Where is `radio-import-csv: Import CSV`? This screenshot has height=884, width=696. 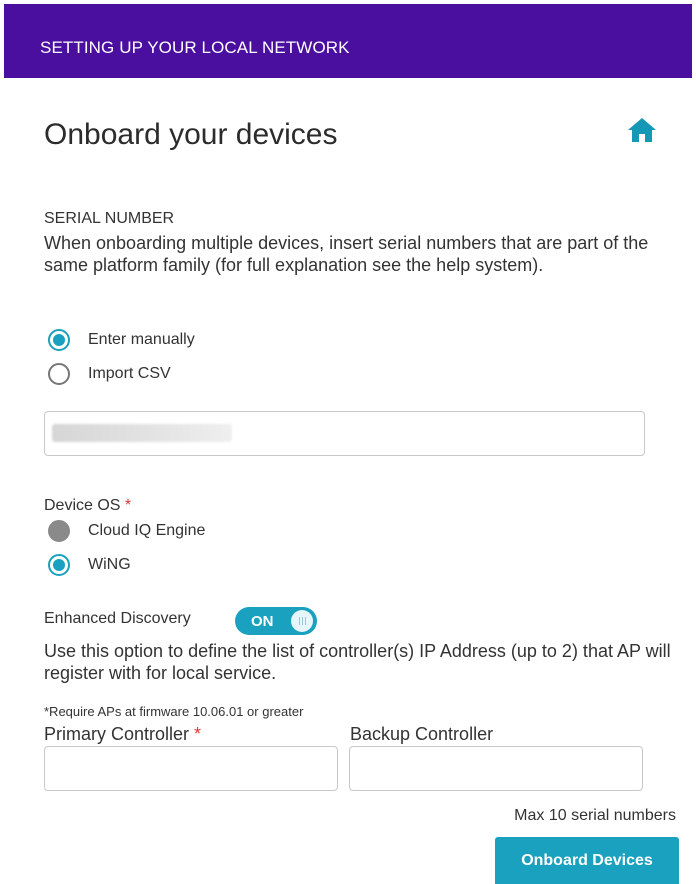
radio-import-csv: Import CSV is located at coordinates (109, 374).